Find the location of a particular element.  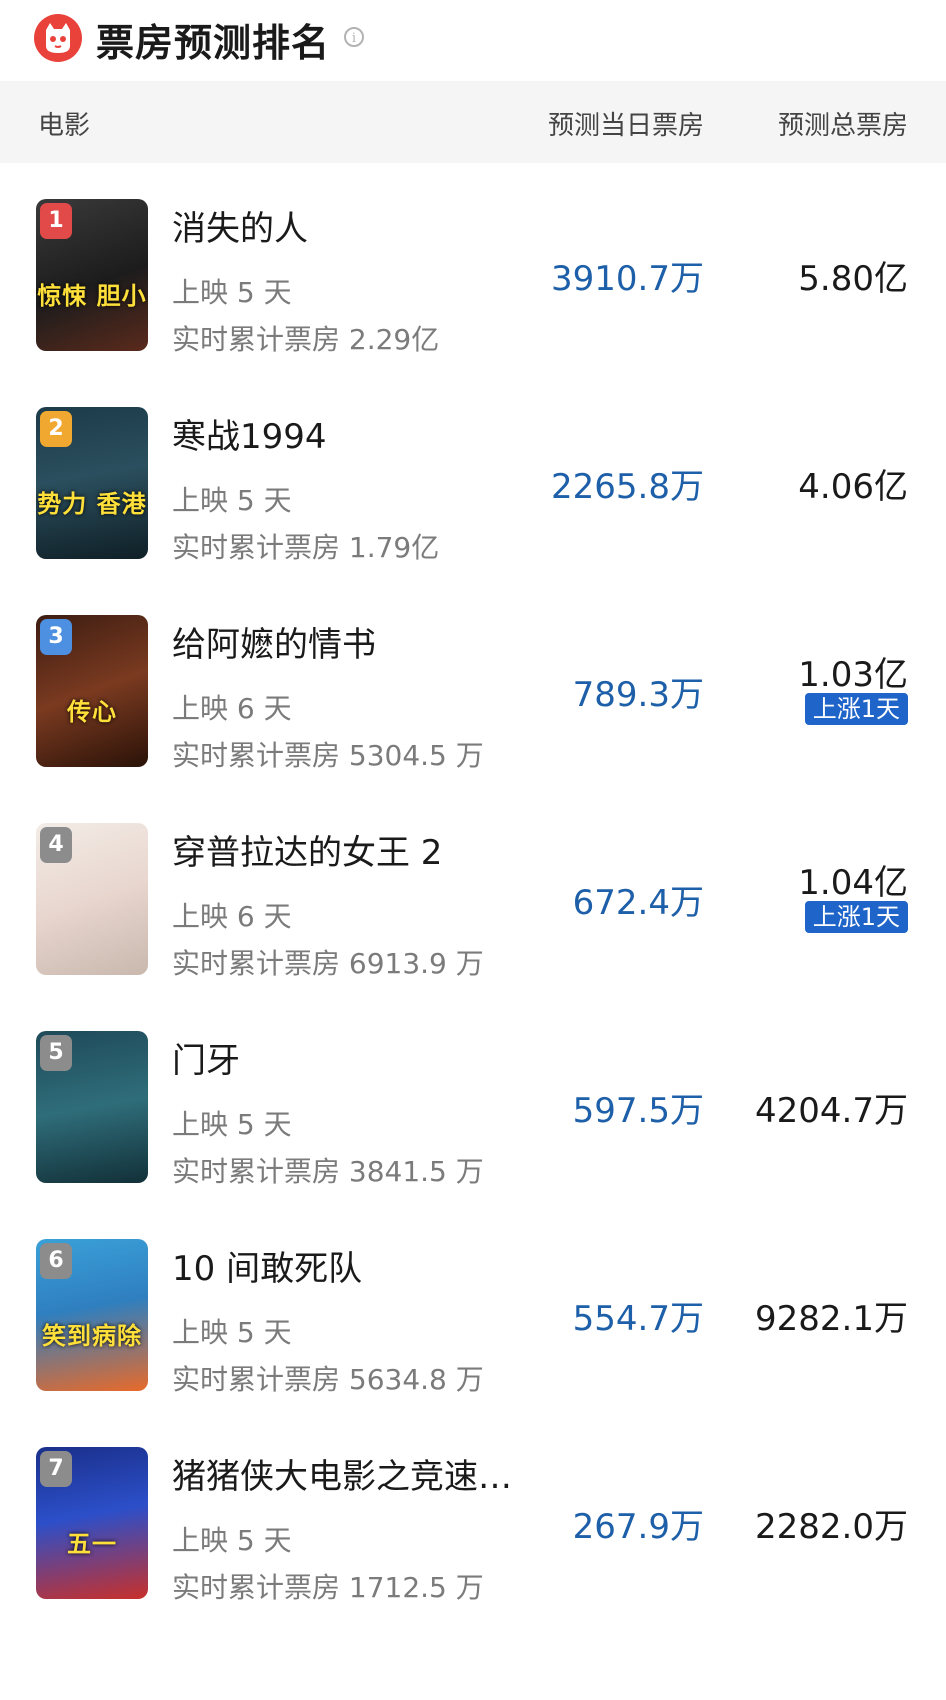

rank-badge: 4 is located at coordinates (56, 845).